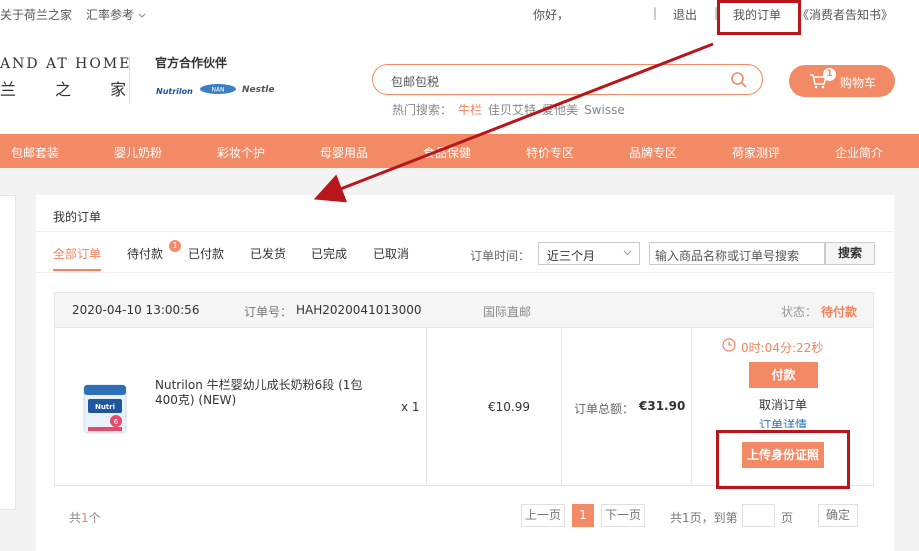 This screenshot has width=919, height=551. Describe the element at coordinates (241, 152) in the screenshot. I see `nav-item-beauty: 彩妆个护` at that location.